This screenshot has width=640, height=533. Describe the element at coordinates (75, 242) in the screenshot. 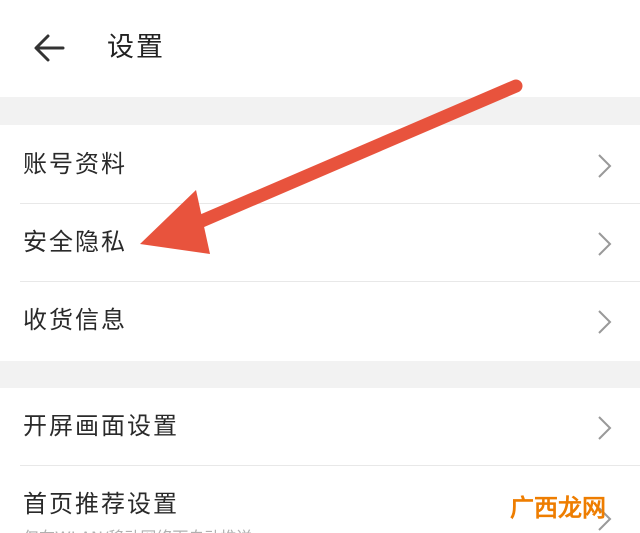

I see `menu-item-label: 安全隐私` at that location.